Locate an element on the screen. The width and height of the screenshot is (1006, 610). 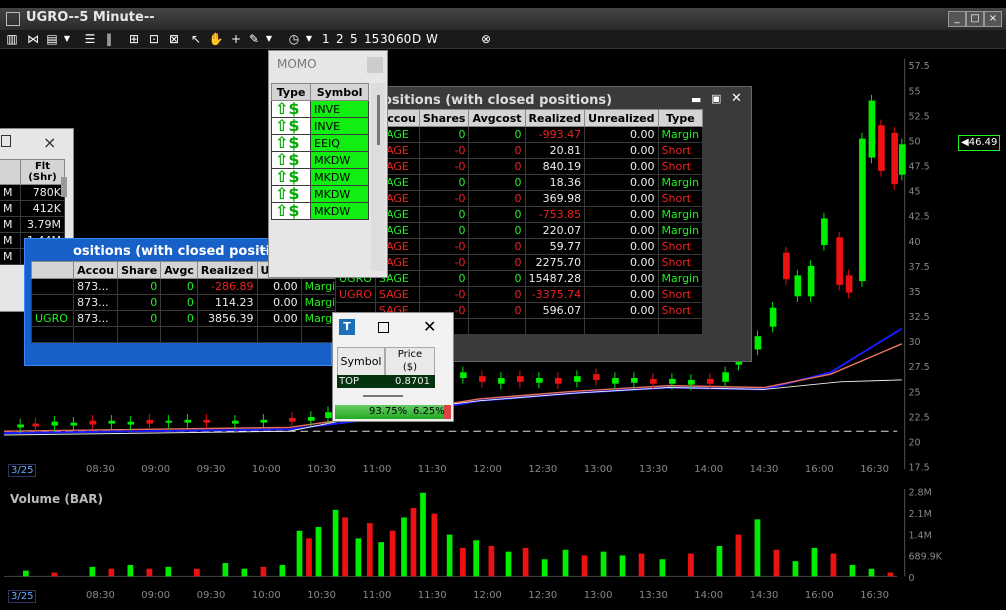
table-row: SAGE -0 0 2275.70 0.00 Short is located at coordinates (519, 262).